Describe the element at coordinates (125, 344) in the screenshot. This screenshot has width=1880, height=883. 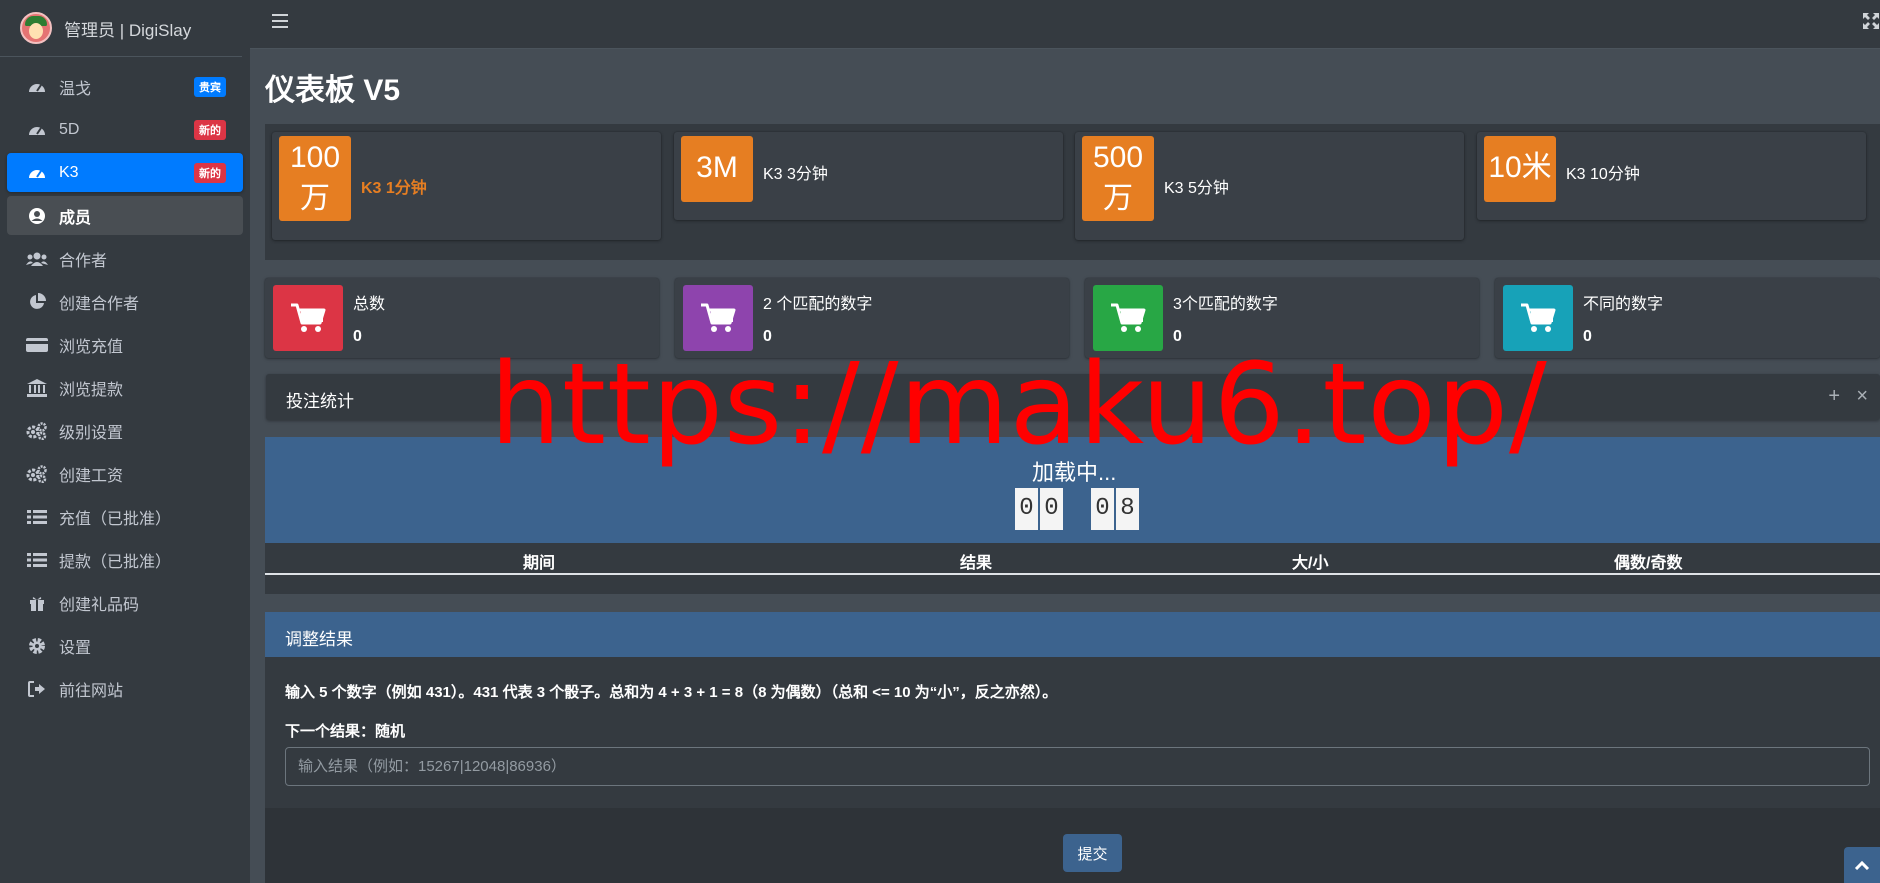
I see `sidebar-item-browse-recharge: 浏览充值` at that location.